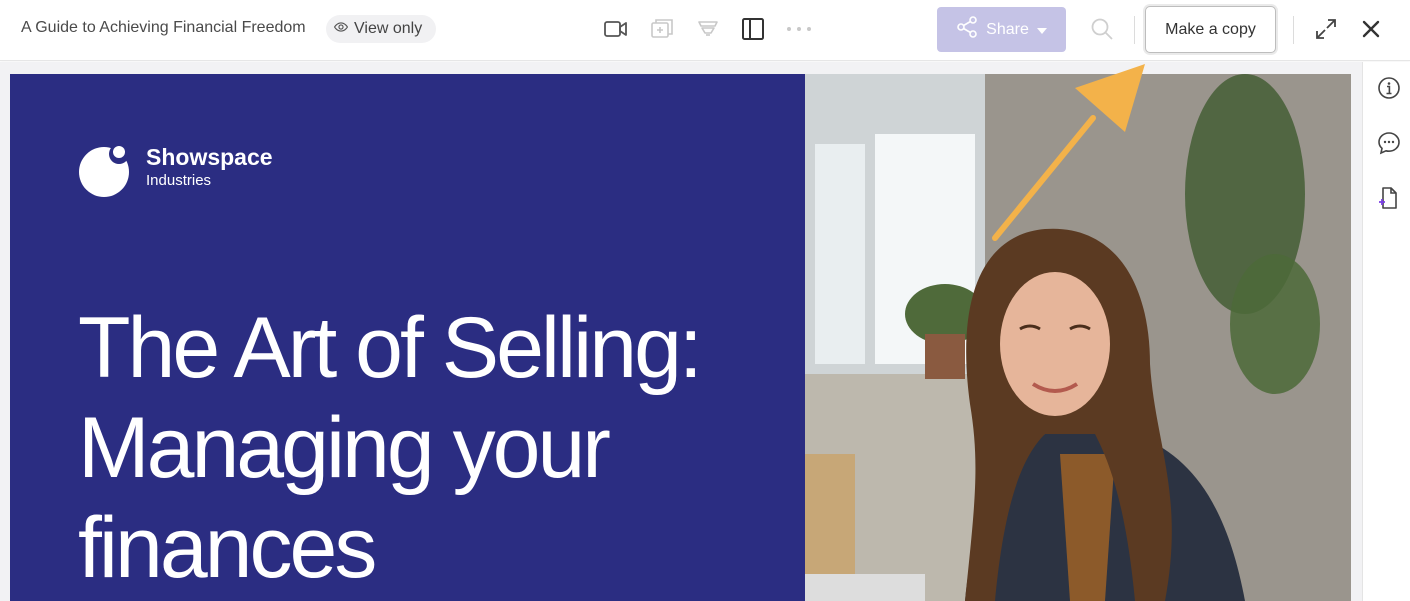  Describe the element at coordinates (1389, 88) in the screenshot. I see `info-icon` at that location.